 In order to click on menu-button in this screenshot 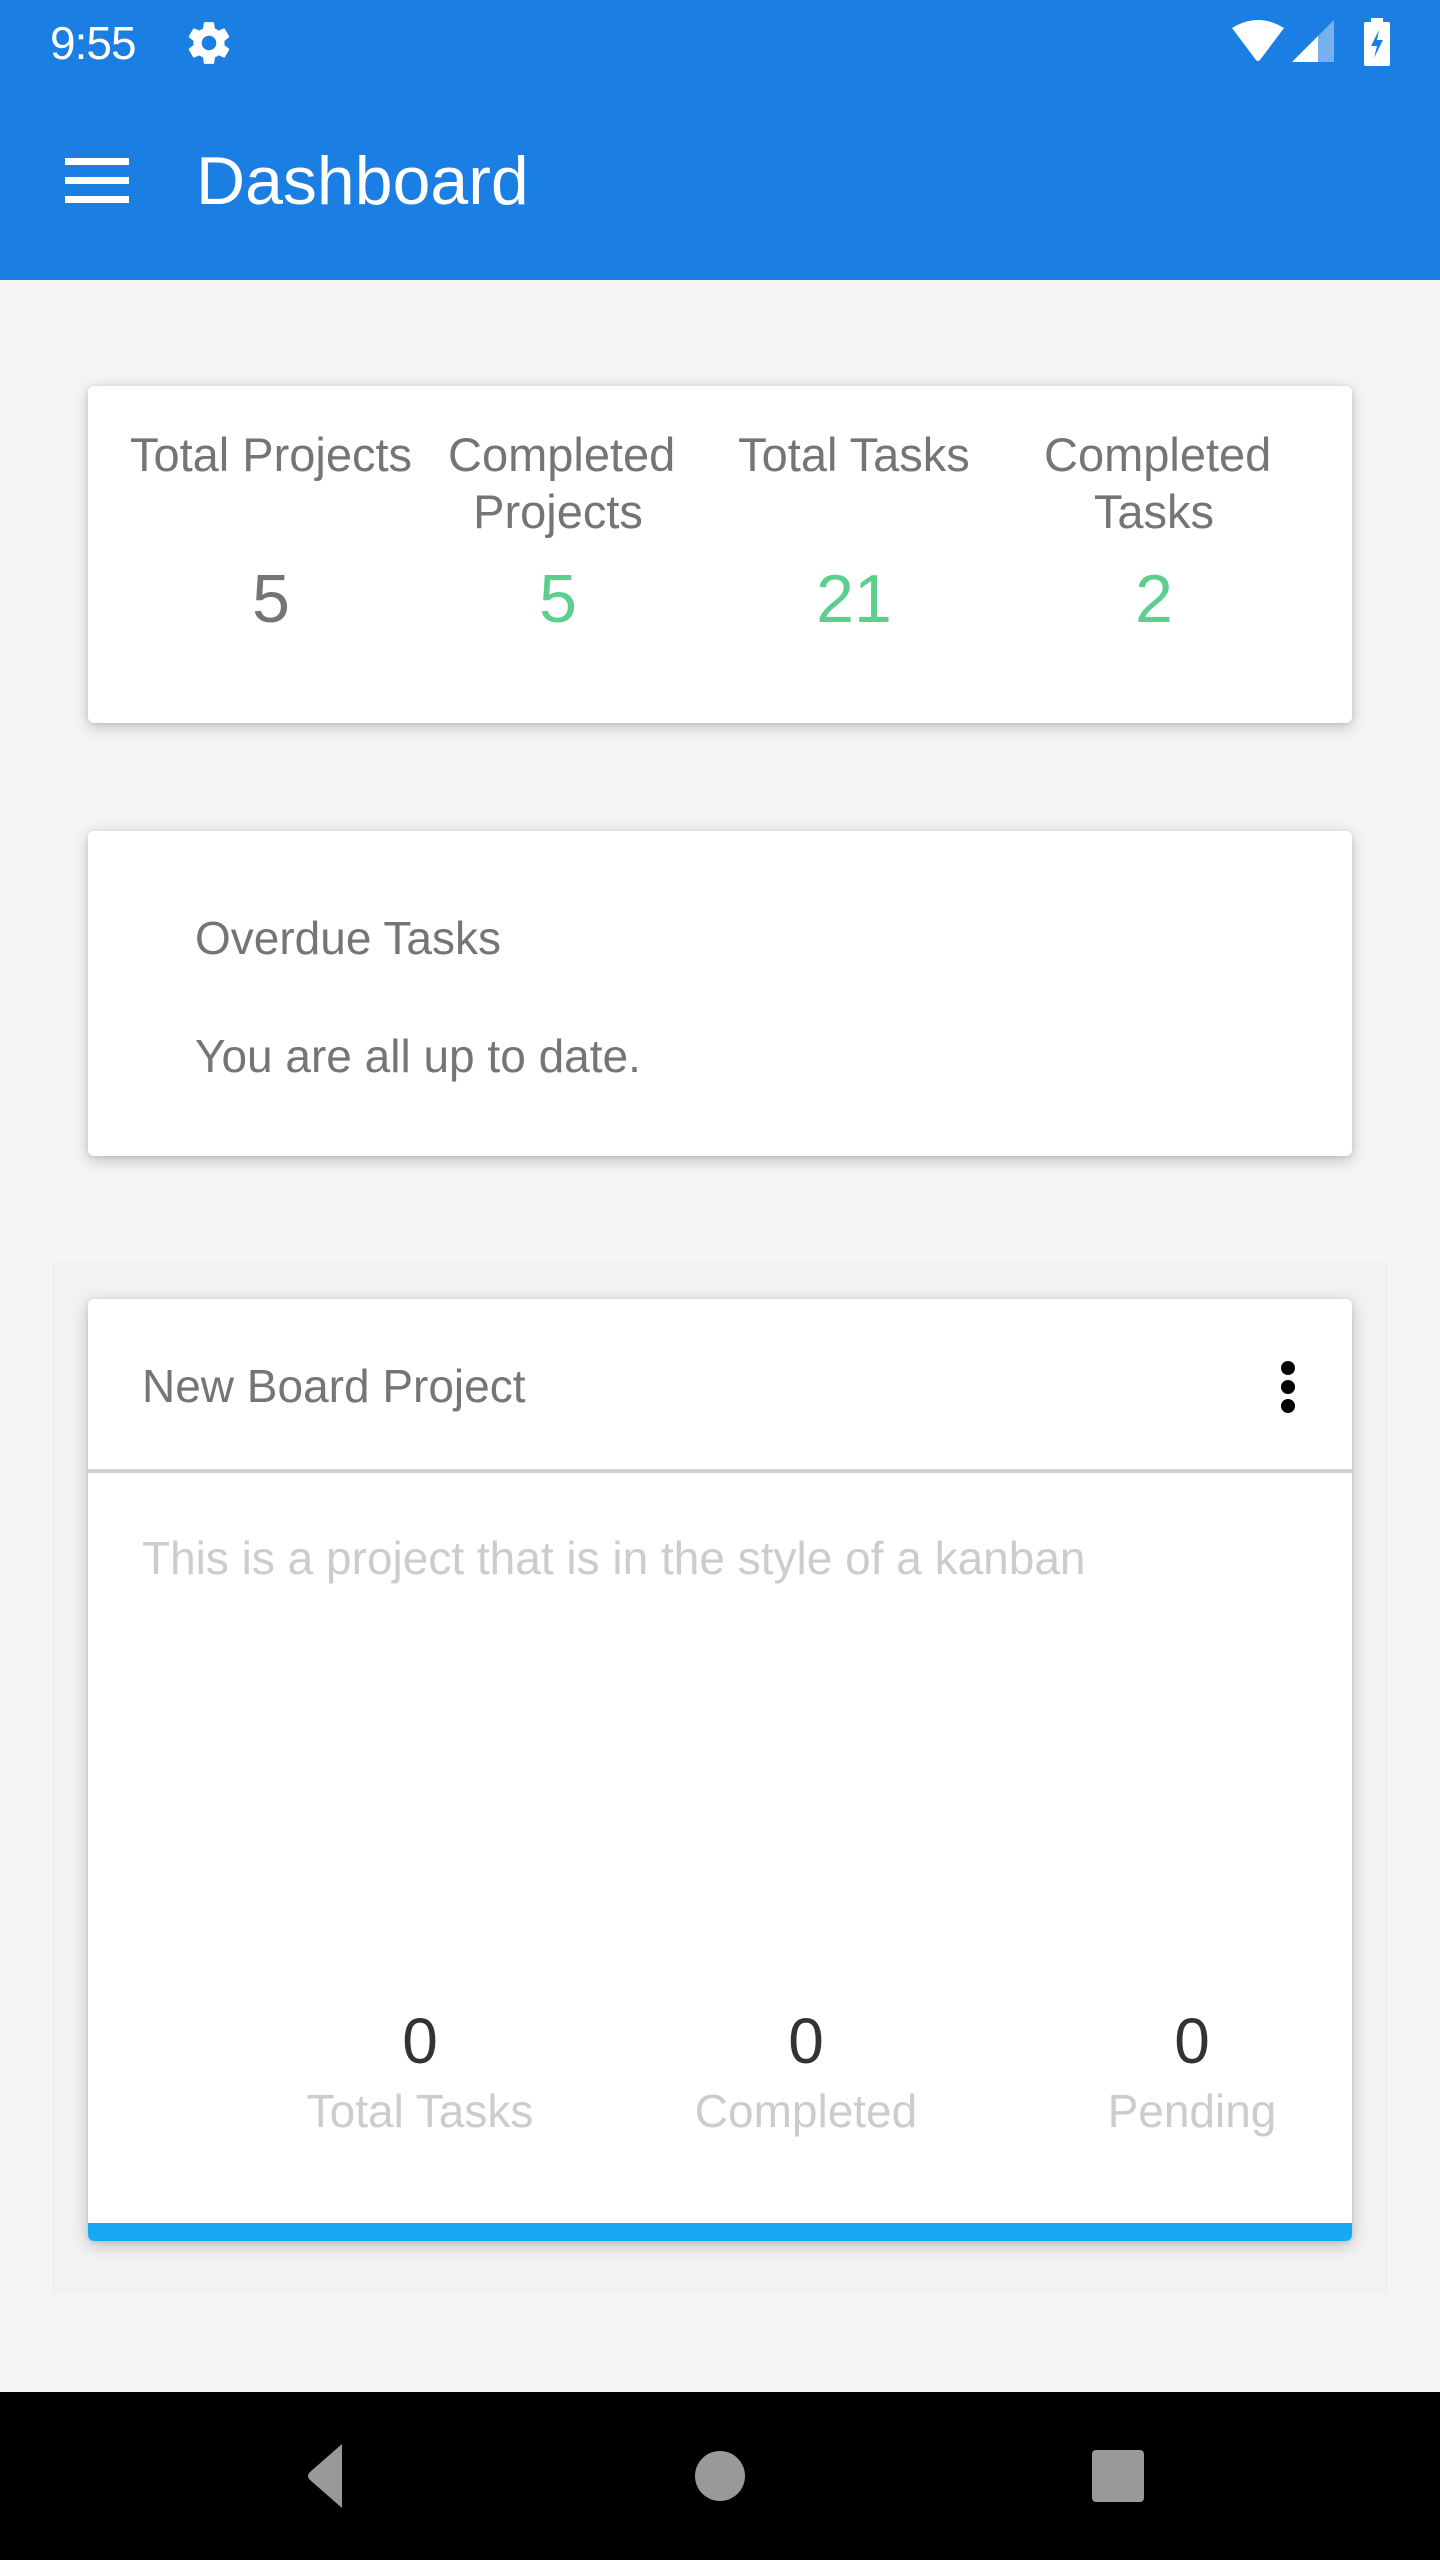, I will do `click(98, 181)`.